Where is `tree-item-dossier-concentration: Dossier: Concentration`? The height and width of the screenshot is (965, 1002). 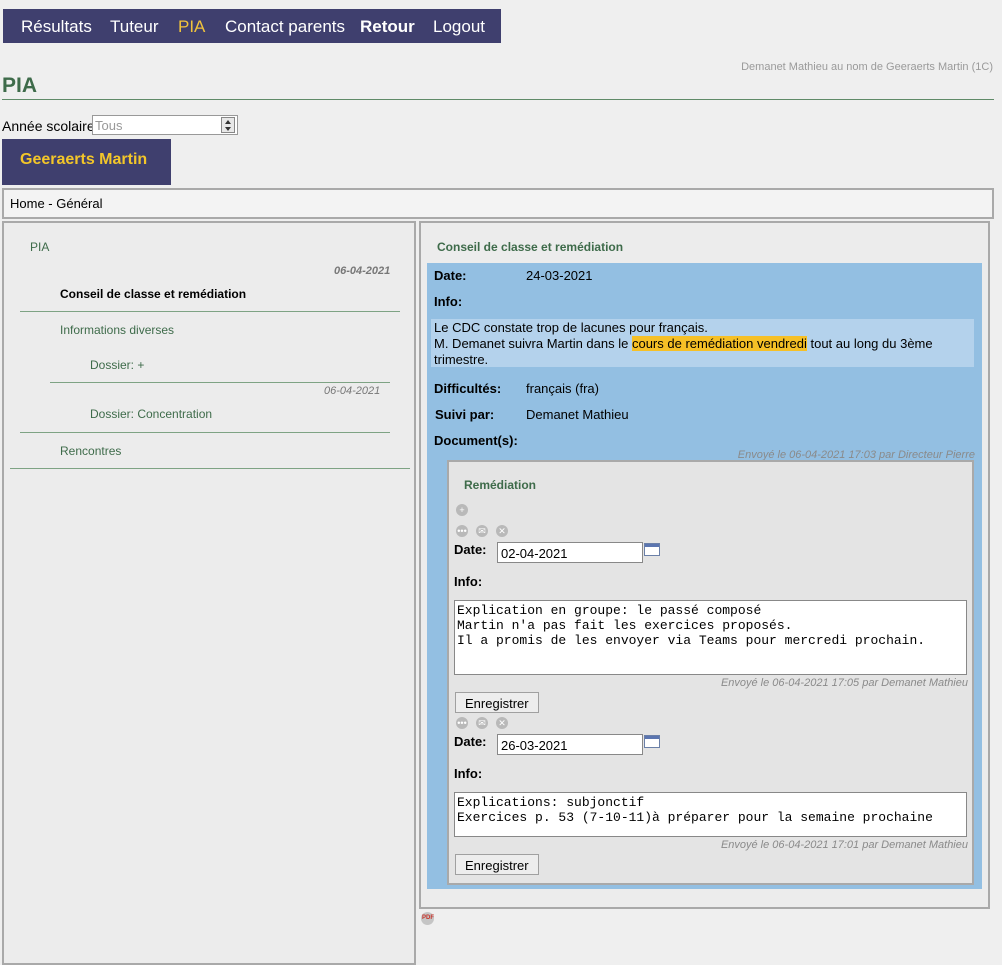
tree-item-dossier-concentration: Dossier: Concentration is located at coordinates (151, 414).